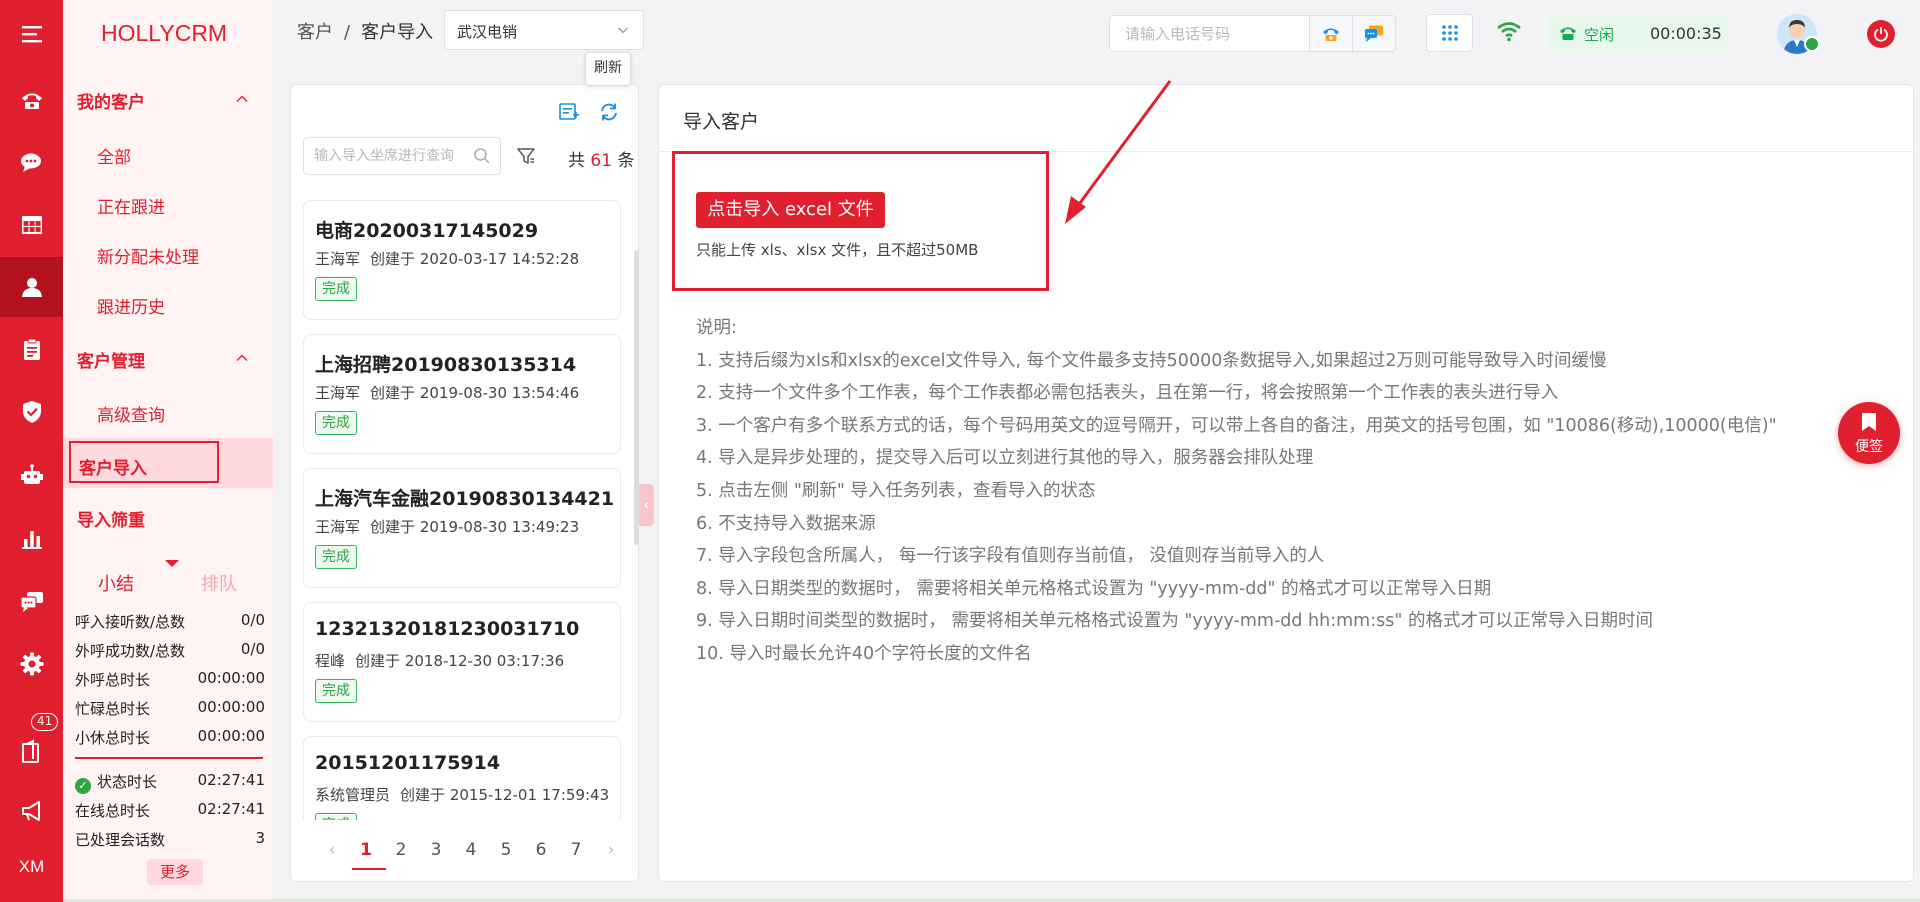 This screenshot has width=1920, height=902. Describe the element at coordinates (440, 661) in the screenshot. I see `task-meta: 程峰 创建于 2018-12-30 03:17:36` at that location.